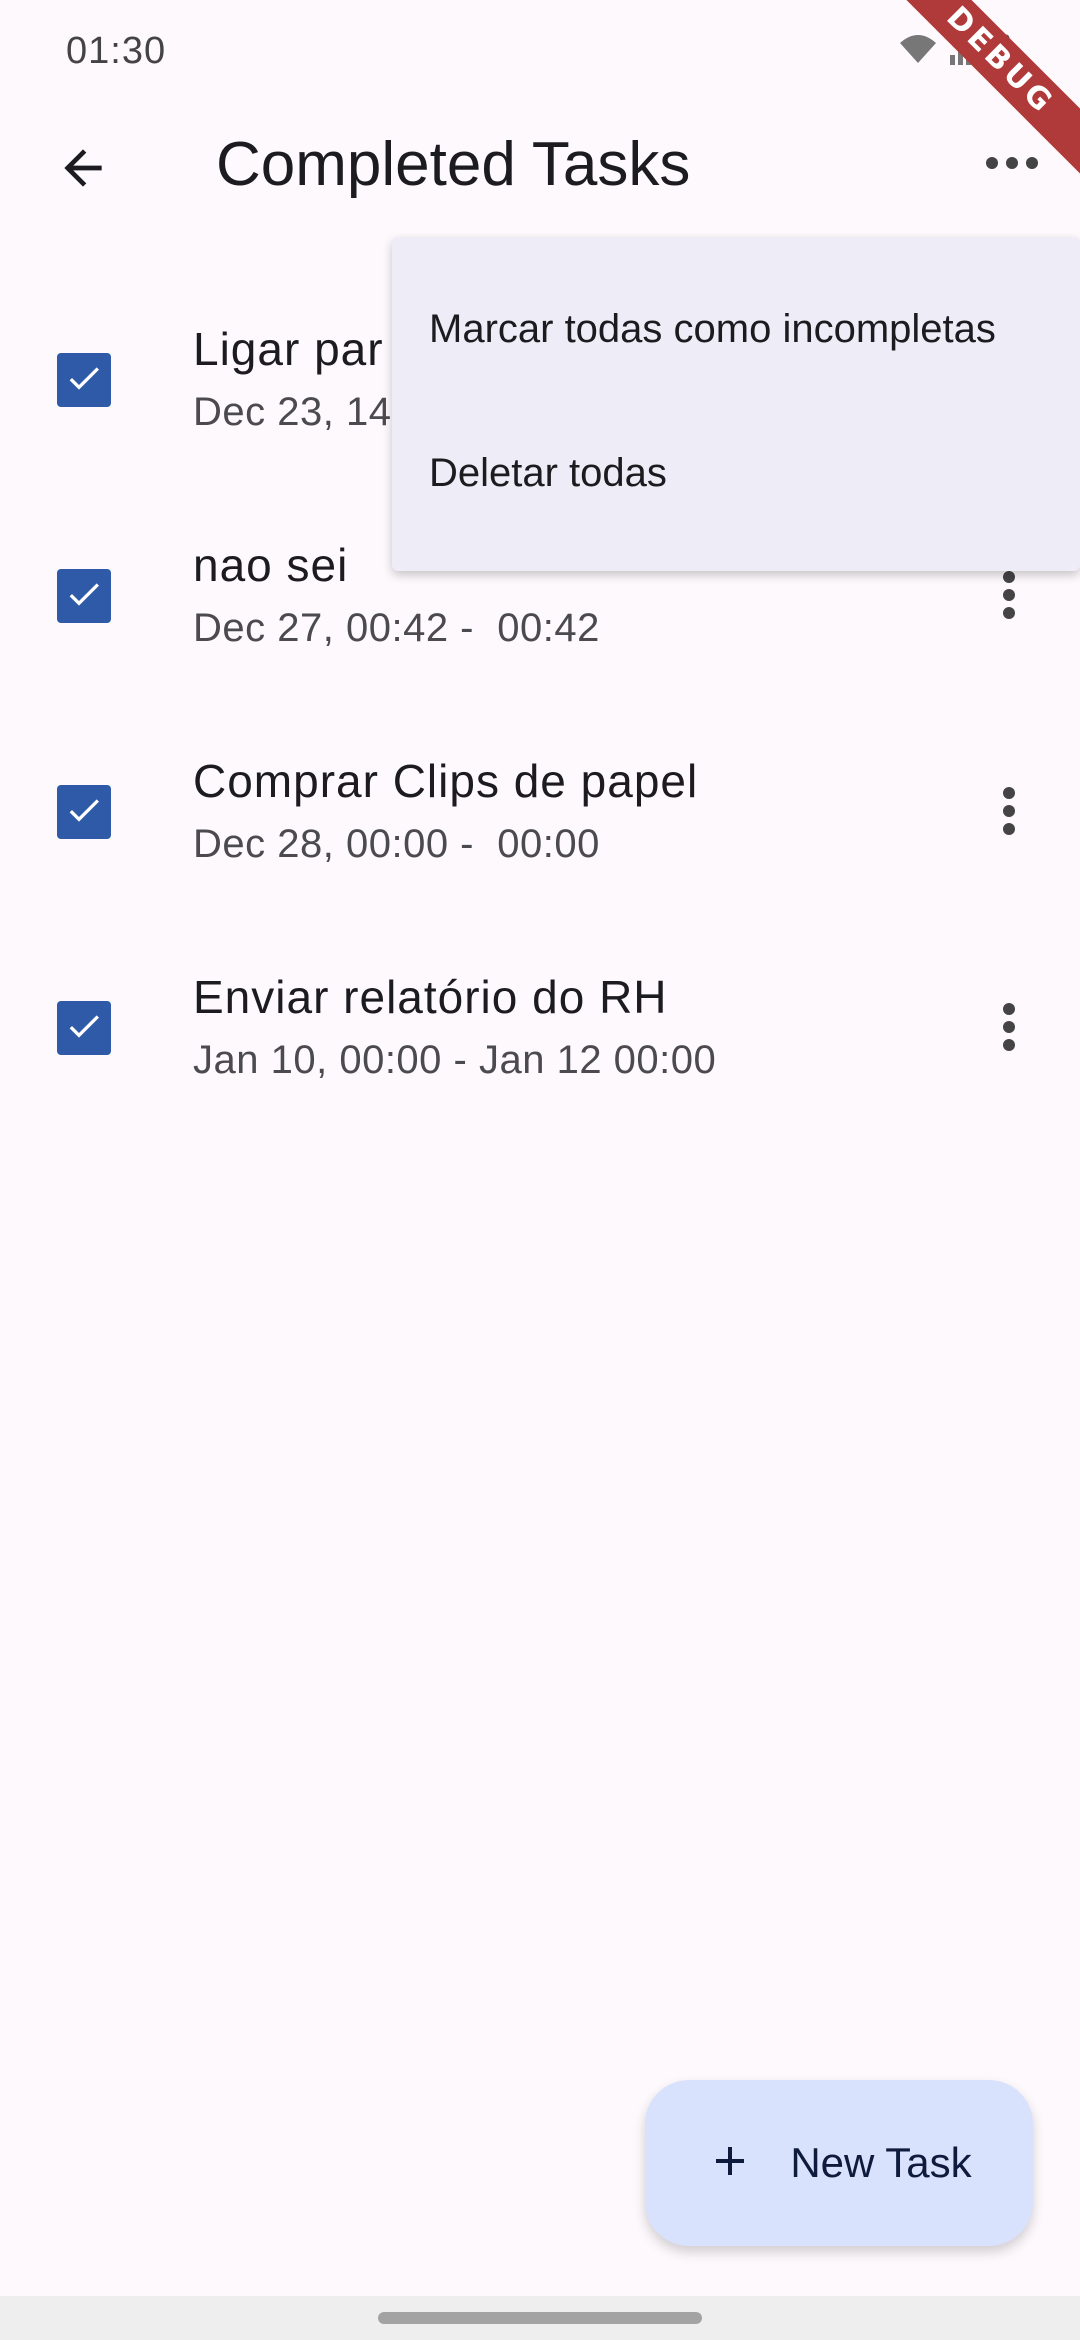  What do you see at coordinates (918, 52) in the screenshot?
I see `wifi-icon` at bounding box center [918, 52].